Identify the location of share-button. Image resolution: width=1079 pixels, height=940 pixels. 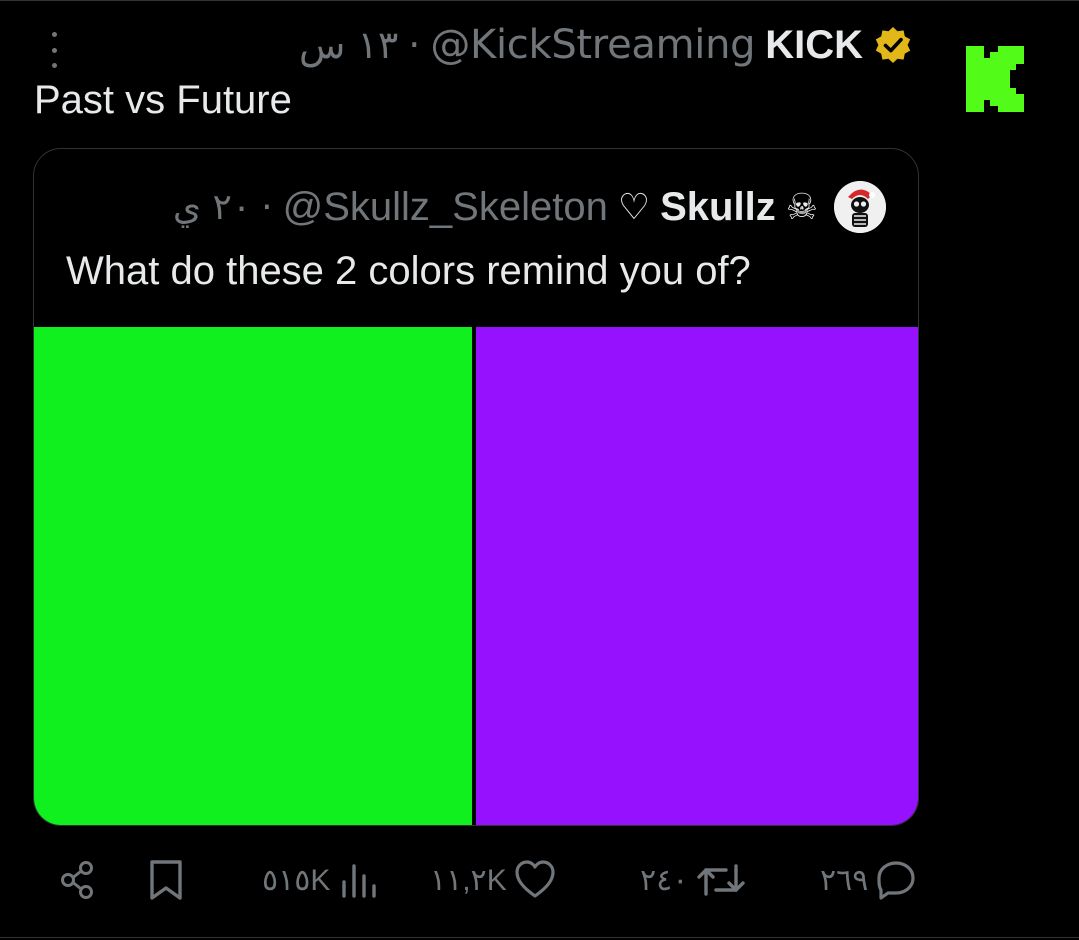
(78, 880).